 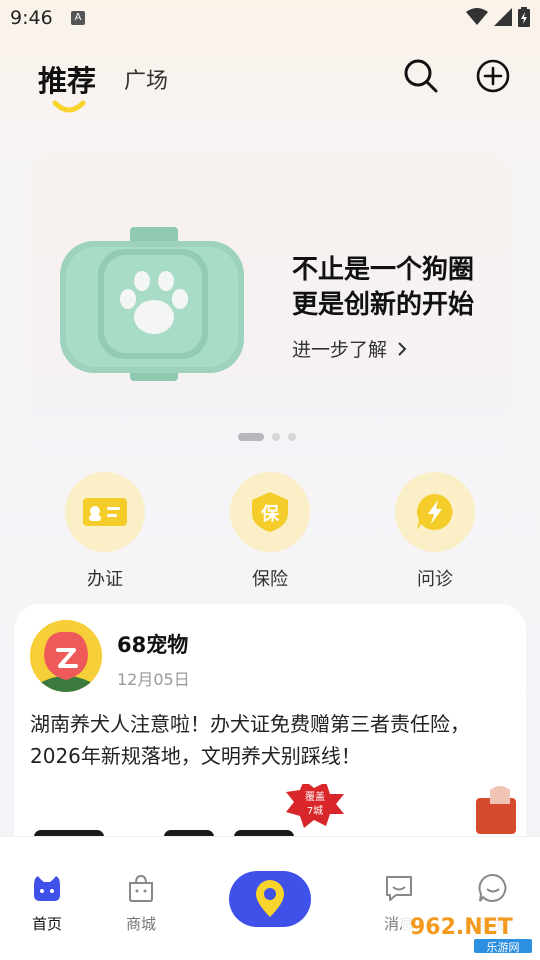 I want to click on carousel-dots, so click(x=267, y=437).